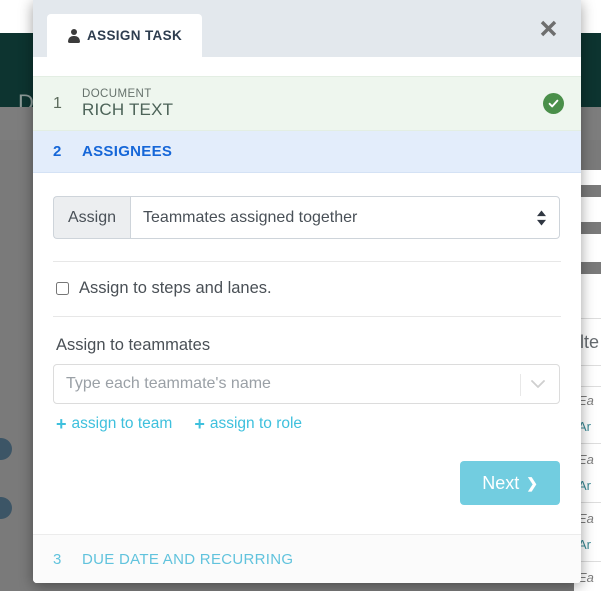  What do you see at coordinates (307, 103) in the screenshot?
I see `step-header-document: 1 DOCUMENT RICH TEXT` at bounding box center [307, 103].